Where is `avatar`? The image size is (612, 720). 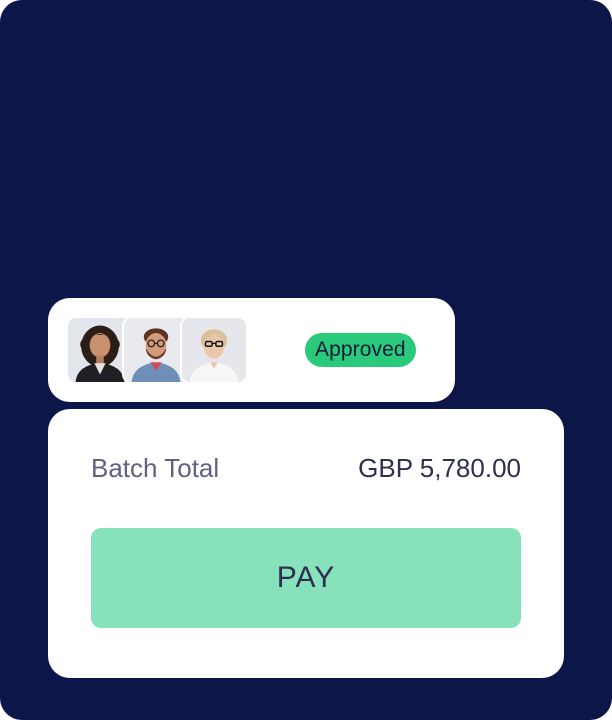 avatar is located at coordinates (214, 350).